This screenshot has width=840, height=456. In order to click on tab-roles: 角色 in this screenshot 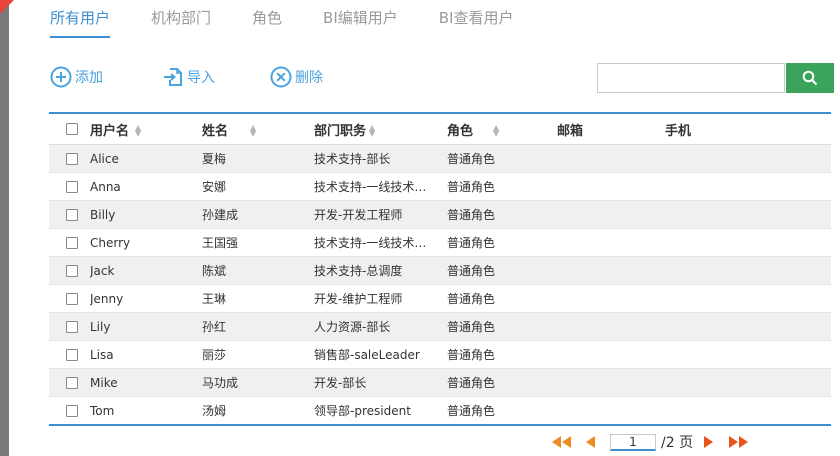, I will do `click(267, 20)`.